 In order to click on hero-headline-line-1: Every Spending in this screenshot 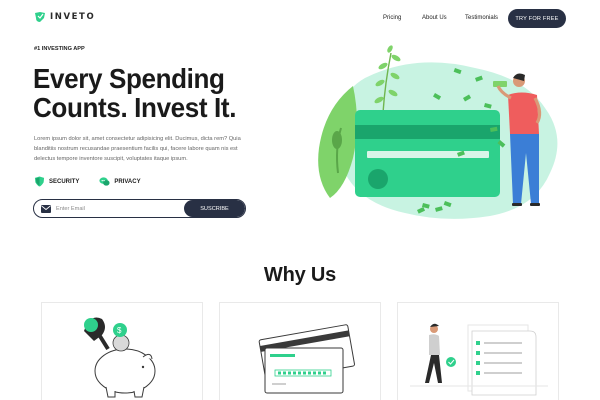, I will do `click(129, 78)`.